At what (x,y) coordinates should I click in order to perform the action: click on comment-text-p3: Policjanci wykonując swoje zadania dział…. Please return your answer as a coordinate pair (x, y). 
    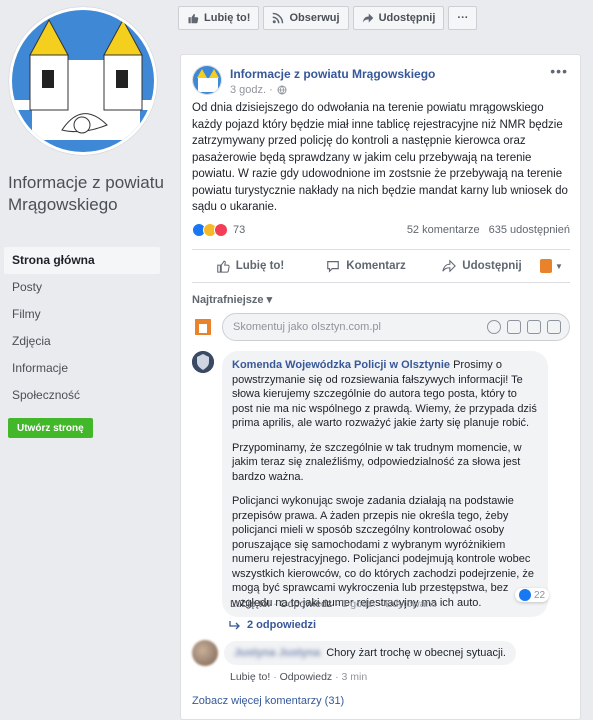
    Looking at the image, I should click on (383, 552).